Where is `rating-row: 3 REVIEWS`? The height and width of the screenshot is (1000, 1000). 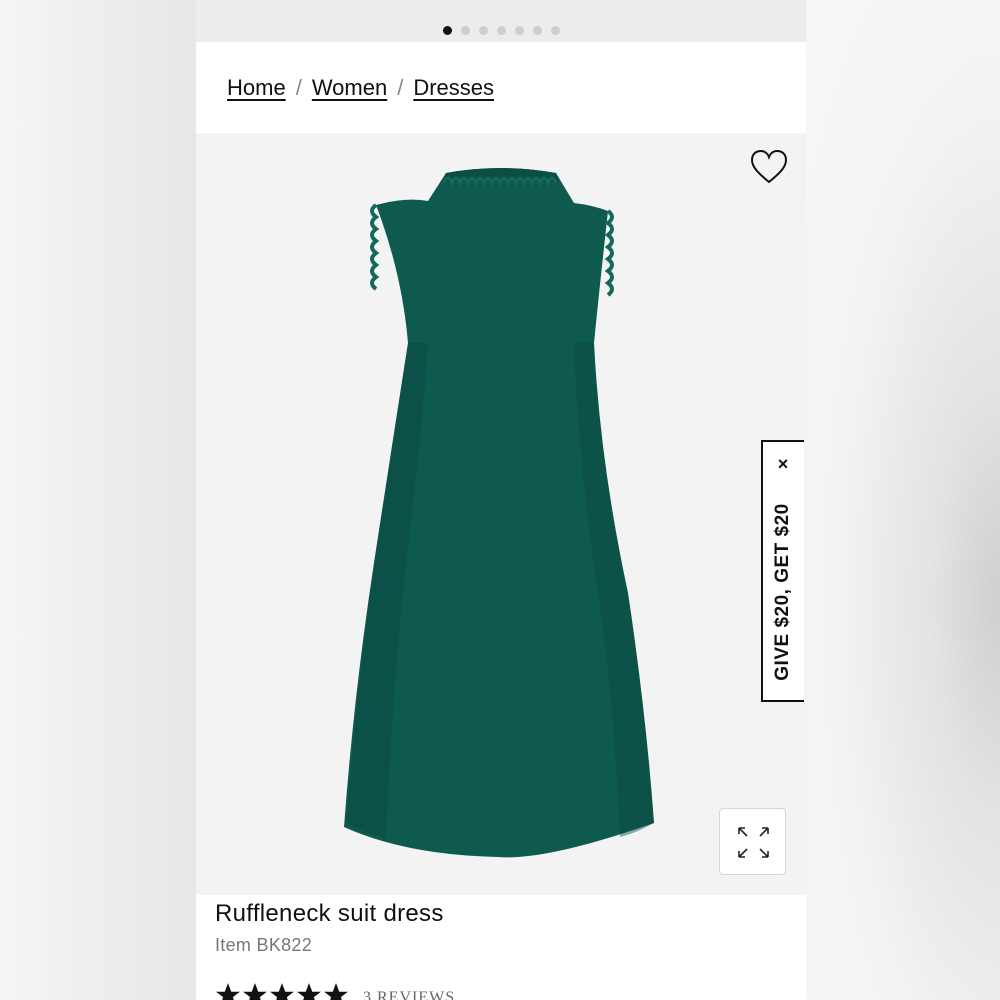
rating-row: 3 REVIEWS is located at coordinates (335, 990).